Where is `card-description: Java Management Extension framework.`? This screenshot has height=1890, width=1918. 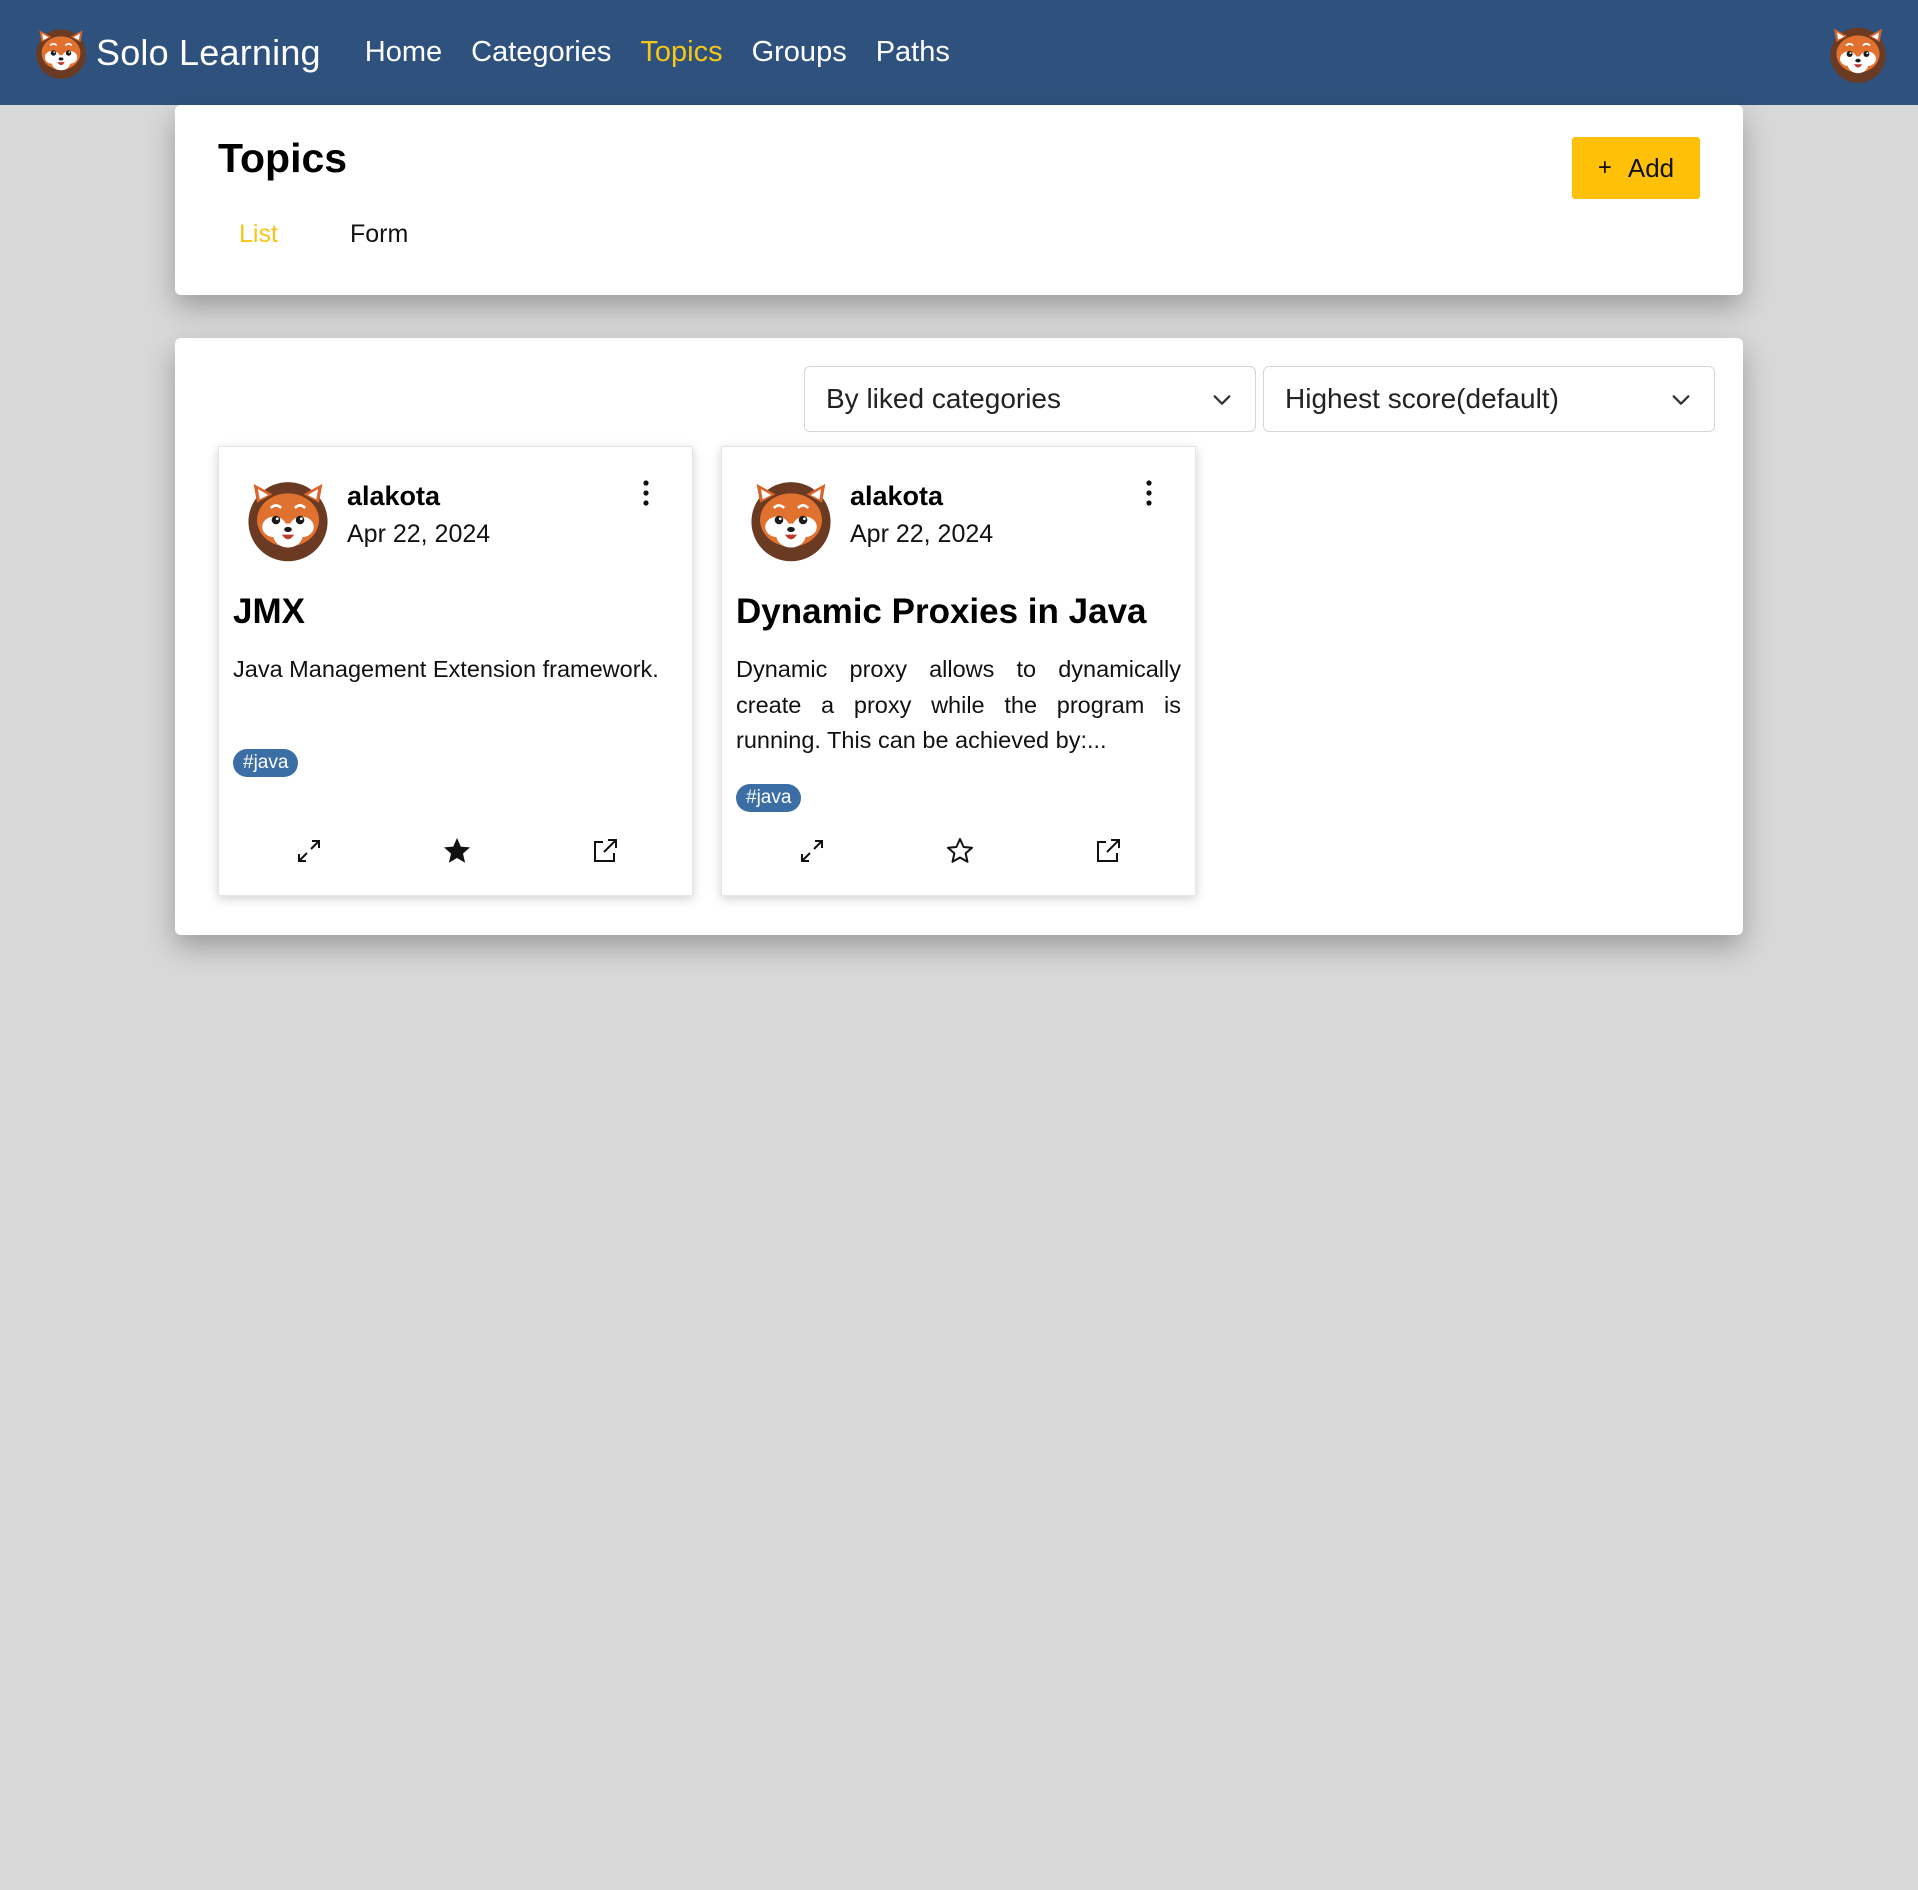
card-description: Java Management Extension framework. is located at coordinates (446, 669).